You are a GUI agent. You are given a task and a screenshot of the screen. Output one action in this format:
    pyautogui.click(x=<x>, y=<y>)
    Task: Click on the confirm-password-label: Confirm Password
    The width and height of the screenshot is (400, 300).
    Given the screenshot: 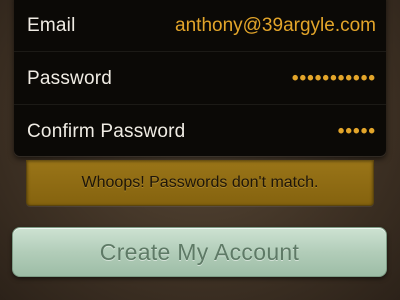 What is the action you would take?
    pyautogui.click(x=106, y=131)
    